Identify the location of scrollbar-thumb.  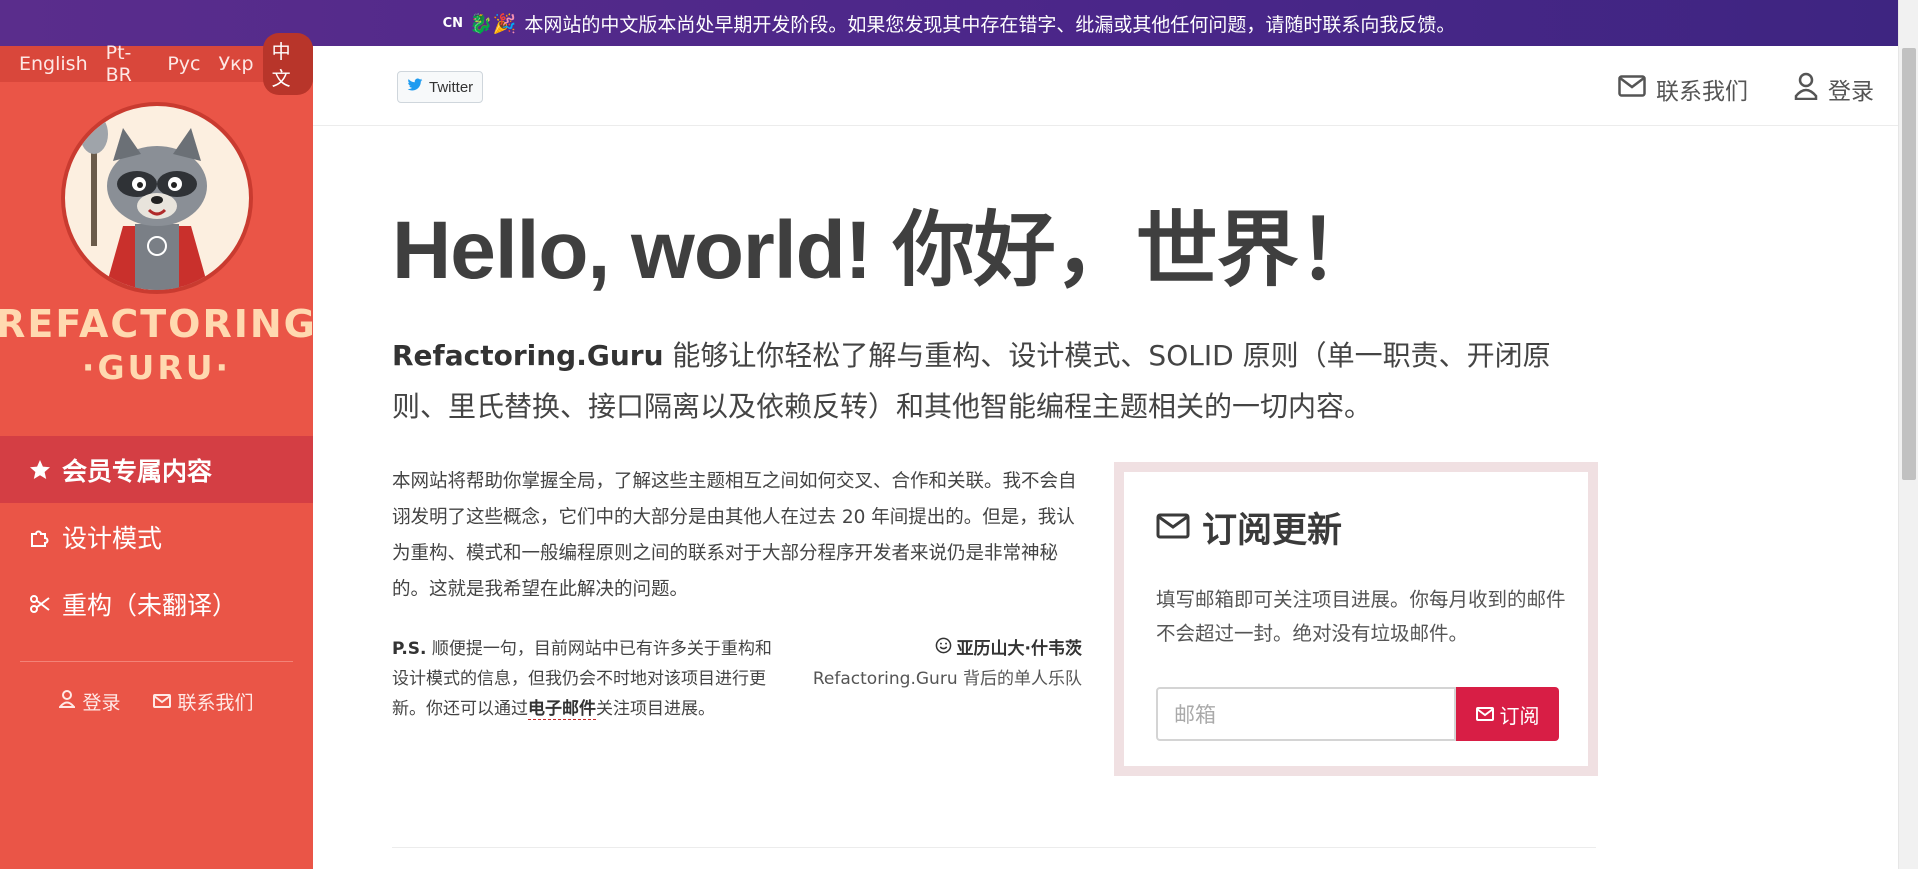
(1909, 264).